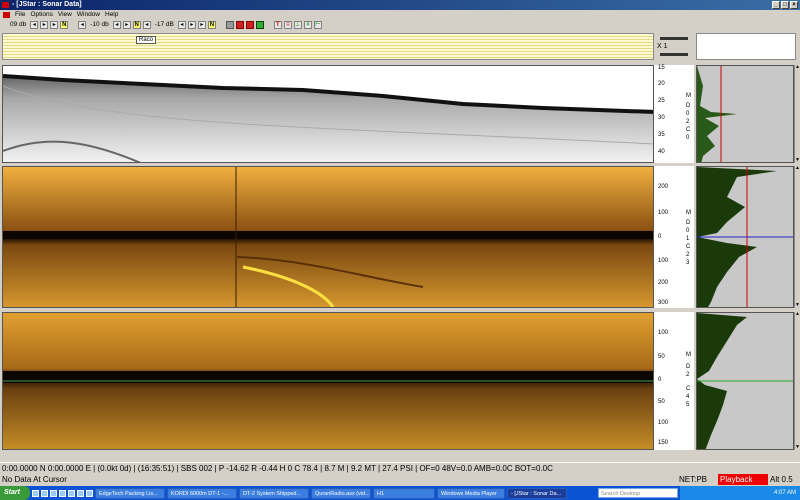  Describe the element at coordinates (797, 237) in the screenshot. I see `sidescan-1-scrollbar: ▲ ▼` at that location.